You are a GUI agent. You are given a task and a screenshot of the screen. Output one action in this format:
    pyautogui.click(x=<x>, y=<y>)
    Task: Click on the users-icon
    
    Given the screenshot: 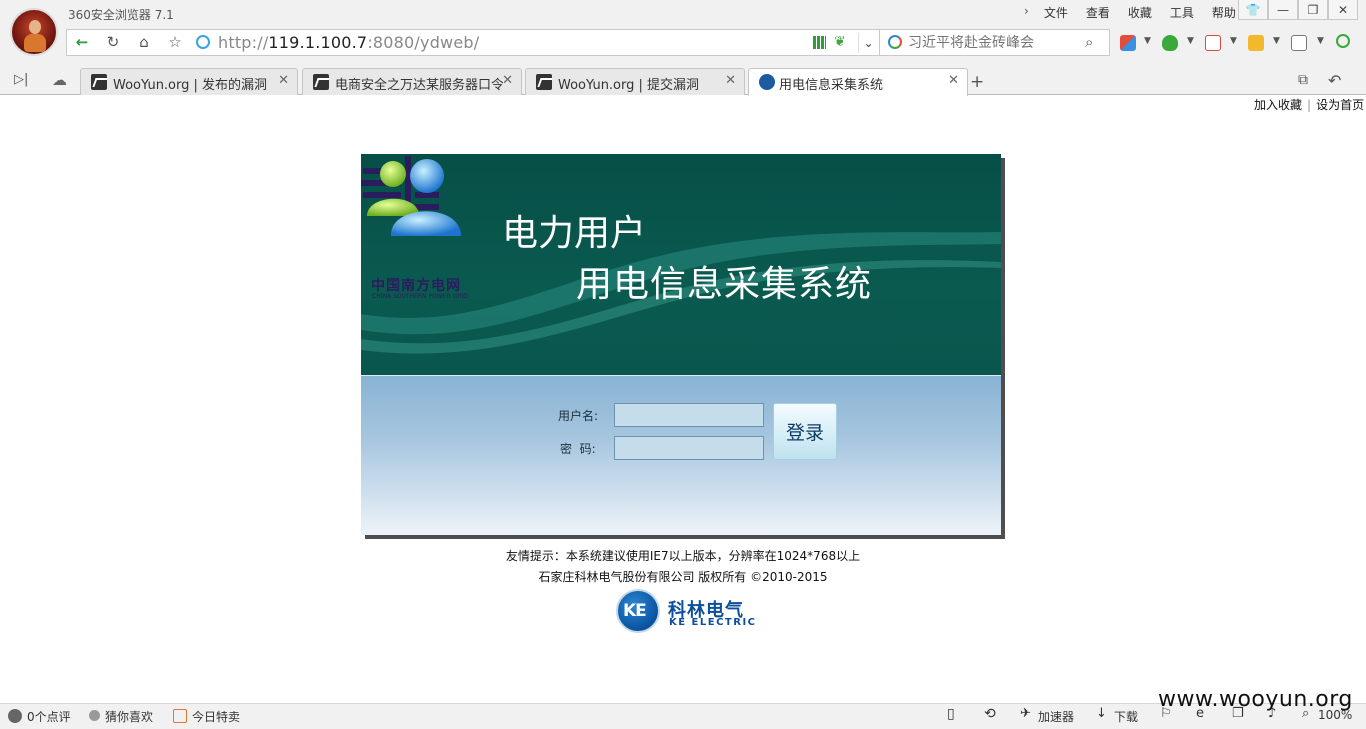 What is the action you would take?
    pyautogui.click(x=414, y=197)
    